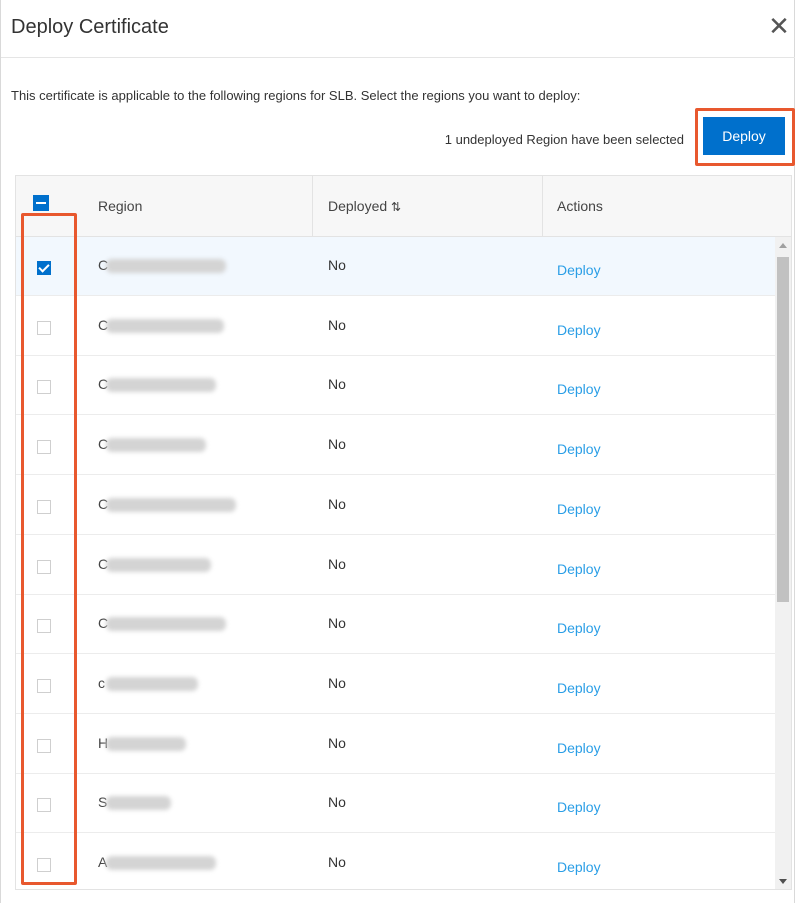 This screenshot has width=795, height=903. Describe the element at coordinates (398, 29) in the screenshot. I see `dialog-header: Deploy Certificate ✕` at that location.